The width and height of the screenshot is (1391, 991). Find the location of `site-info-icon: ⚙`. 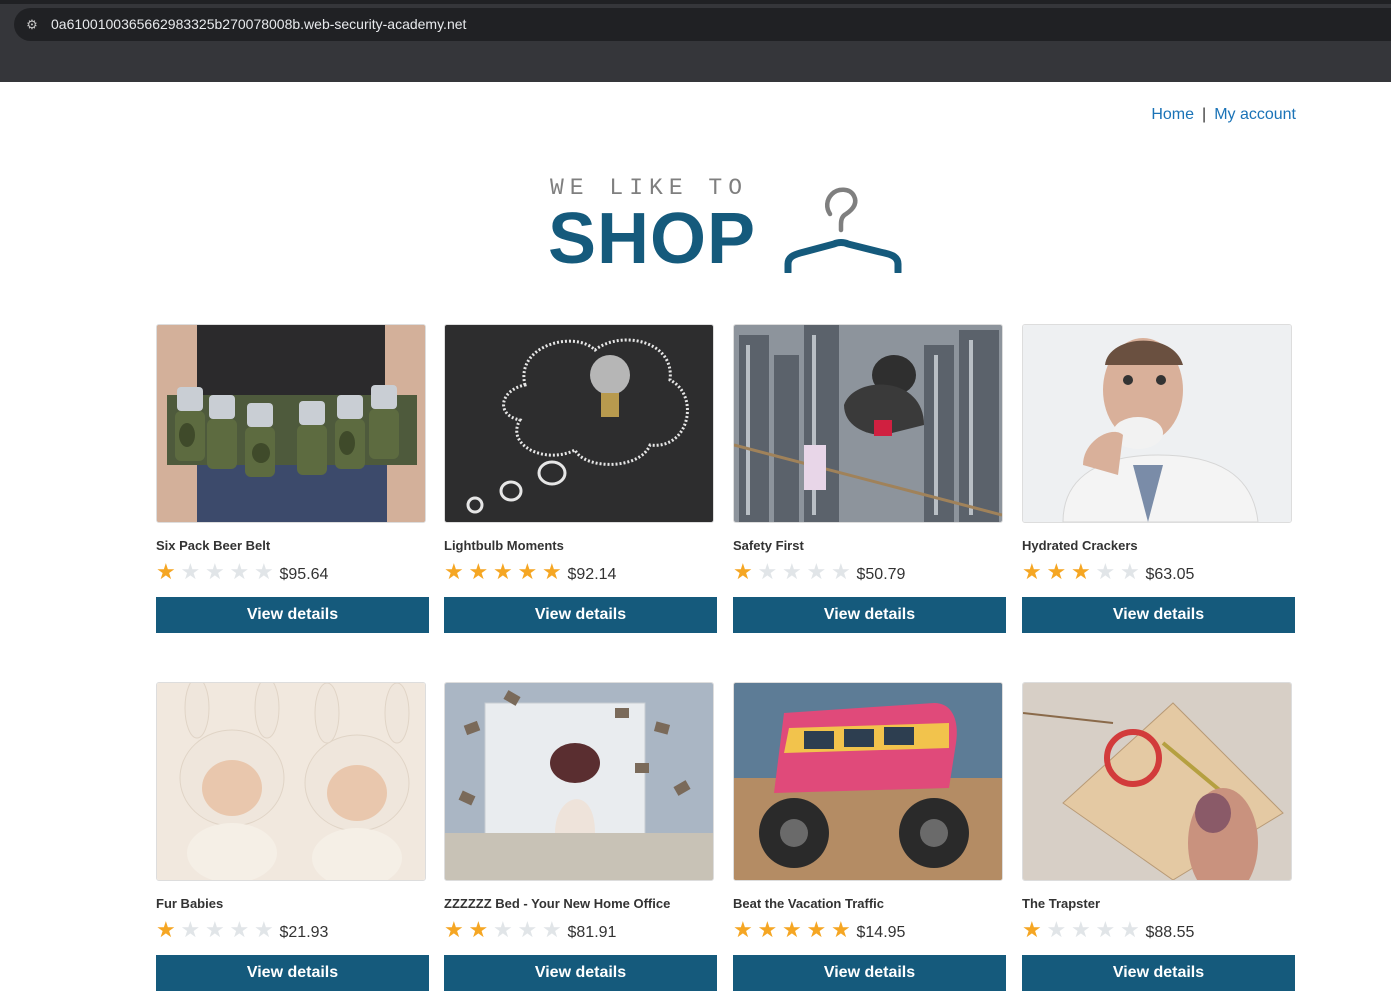

site-info-icon: ⚙ is located at coordinates (32, 25).